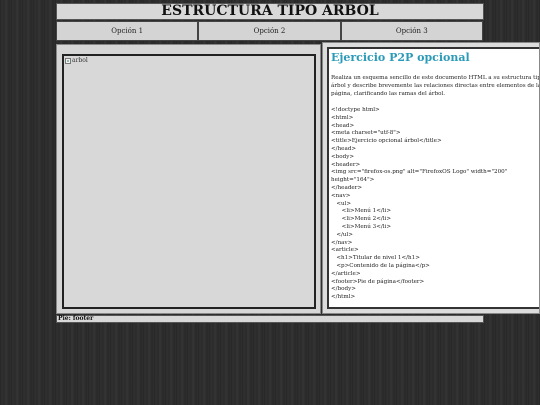  I want to click on code-line: height="164">, so click(353, 180).